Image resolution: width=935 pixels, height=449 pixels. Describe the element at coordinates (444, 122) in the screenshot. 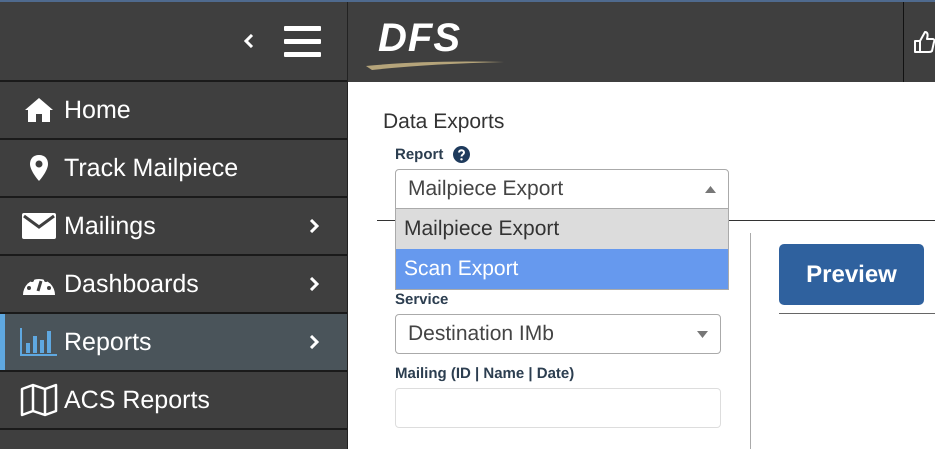

I see `page-title: Data Exports` at that location.